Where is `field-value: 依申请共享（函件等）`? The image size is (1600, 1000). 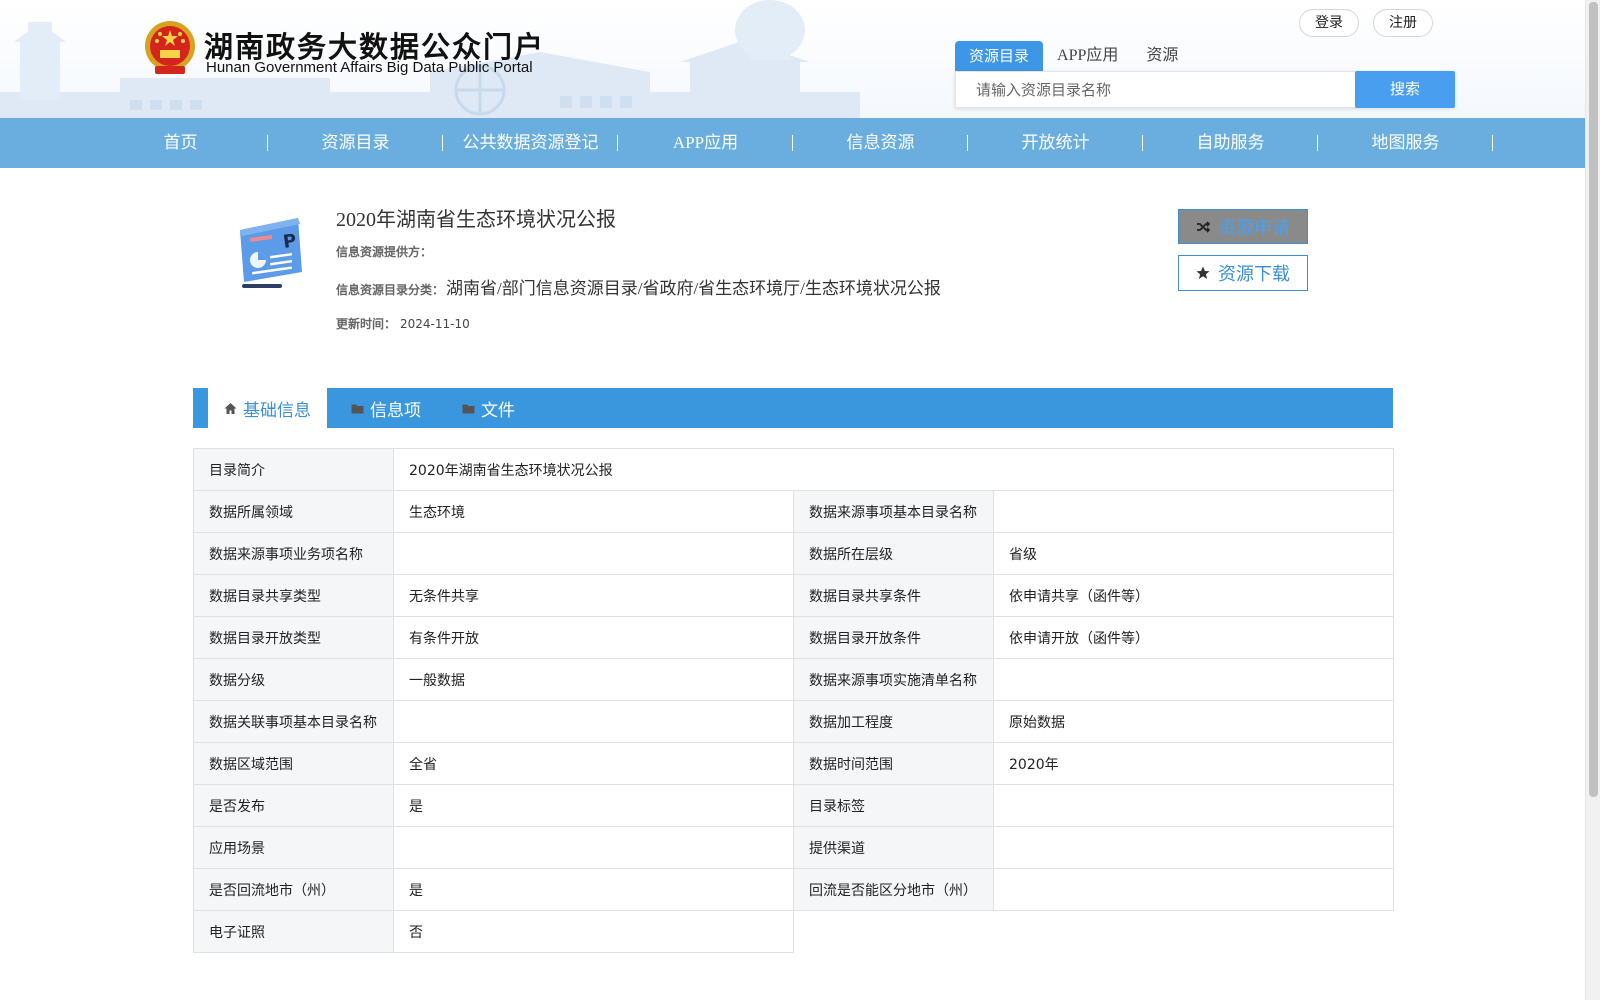 field-value: 依申请共享（函件等） is located at coordinates (1193, 595).